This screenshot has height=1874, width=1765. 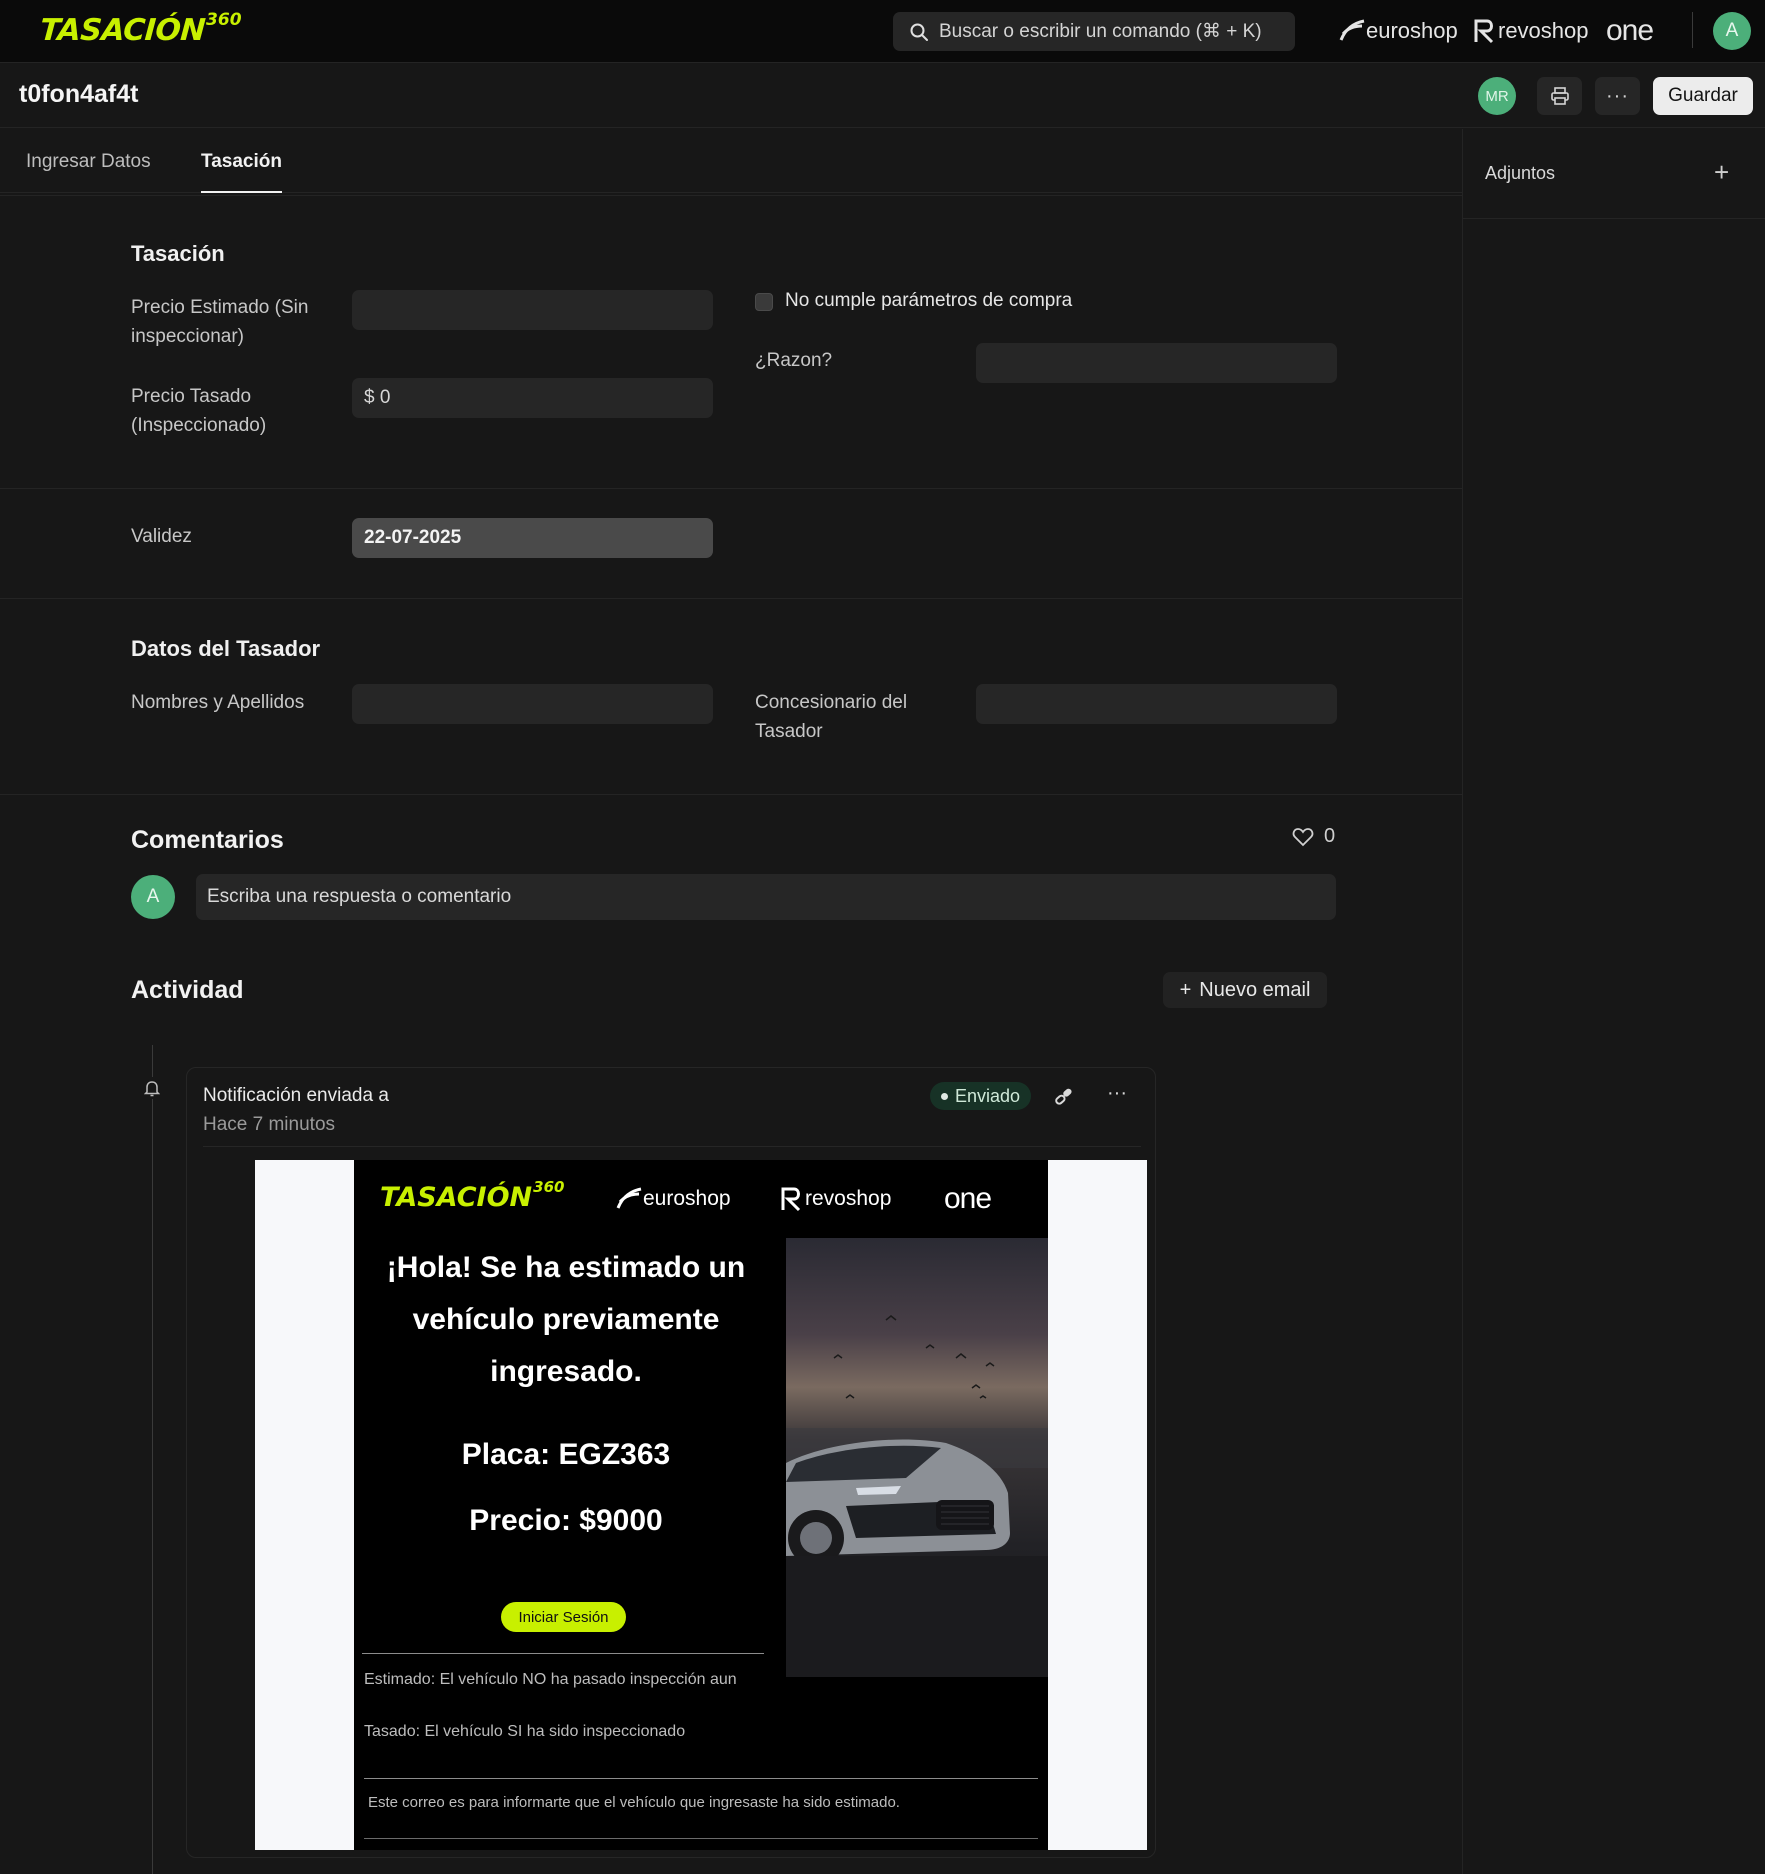 I want to click on printer-icon, so click(x=1559, y=96).